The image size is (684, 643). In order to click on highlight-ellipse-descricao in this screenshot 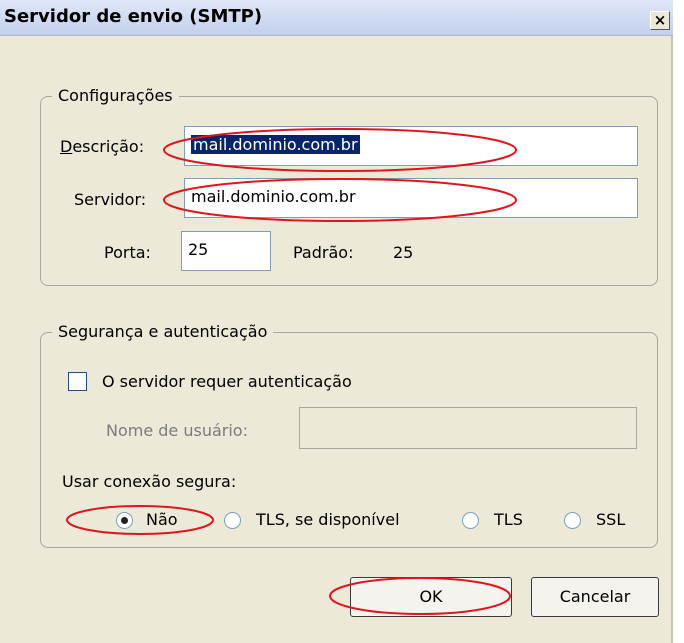, I will do `click(340, 150)`.